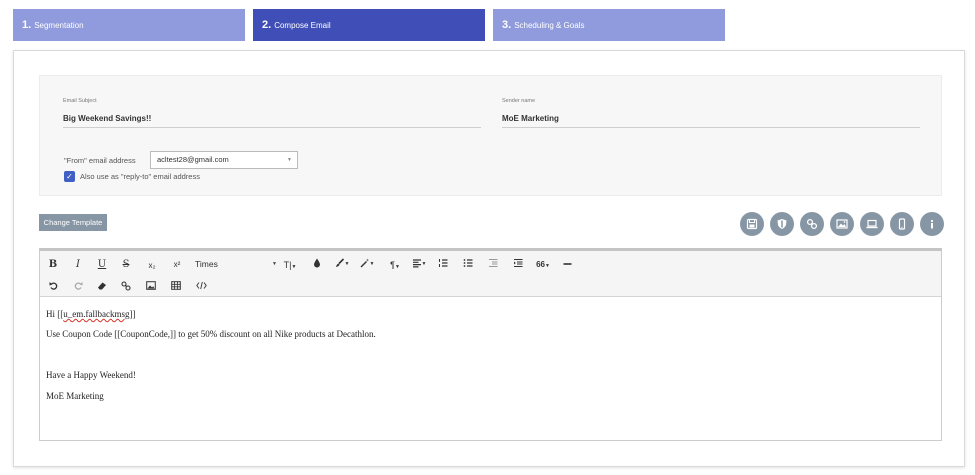  What do you see at coordinates (55, 314) in the screenshot?
I see `greeting-prefix: Hi [[` at bounding box center [55, 314].